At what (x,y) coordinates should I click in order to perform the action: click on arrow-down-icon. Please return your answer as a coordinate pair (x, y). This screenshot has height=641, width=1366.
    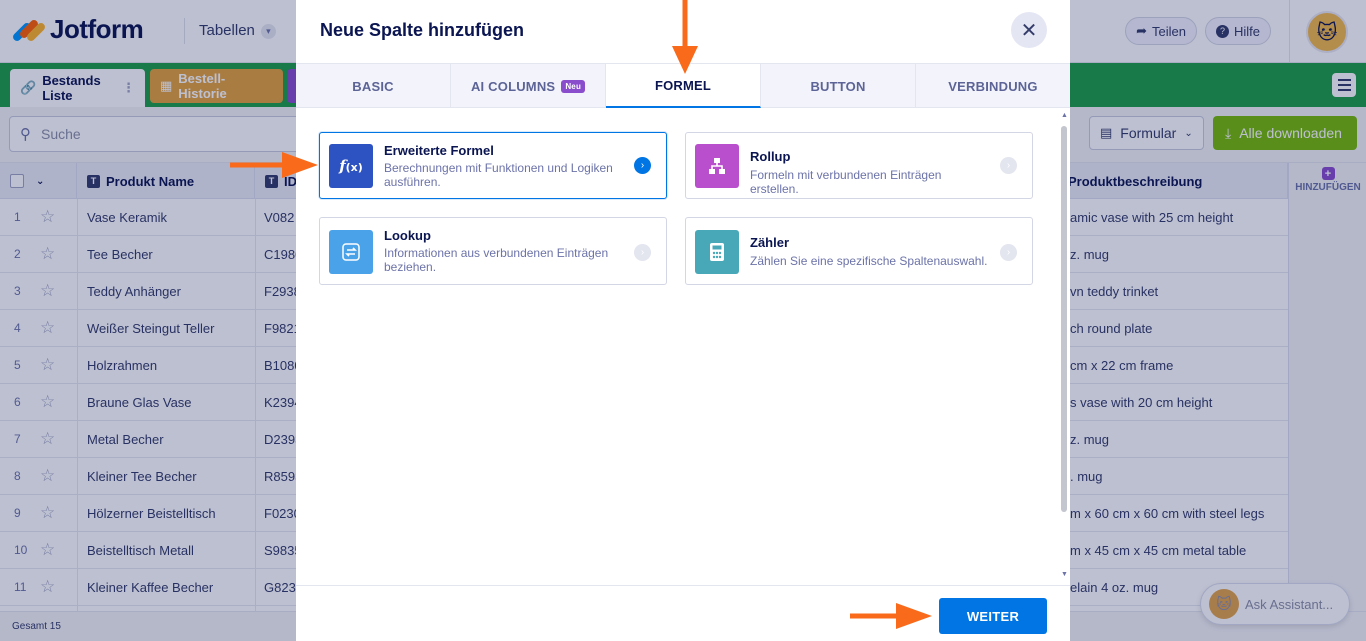
    Looking at the image, I should click on (685, 37).